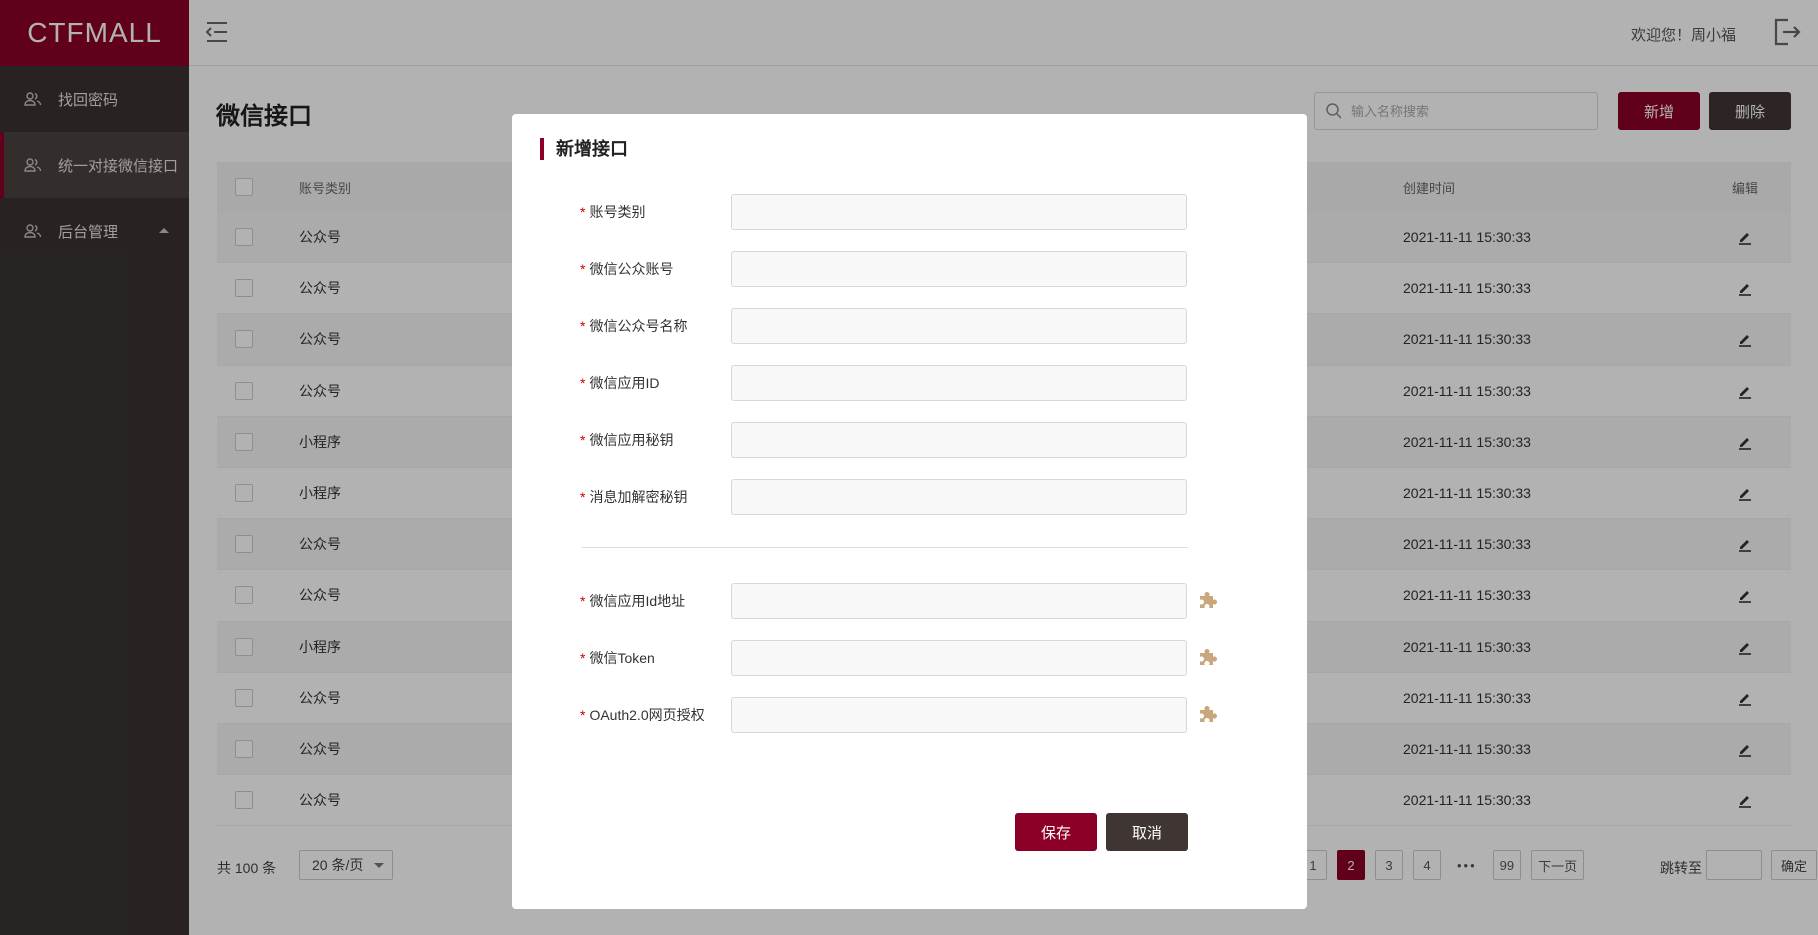 The width and height of the screenshot is (1818, 935). Describe the element at coordinates (617, 212) in the screenshot. I see `field-label: 账号类别` at that location.